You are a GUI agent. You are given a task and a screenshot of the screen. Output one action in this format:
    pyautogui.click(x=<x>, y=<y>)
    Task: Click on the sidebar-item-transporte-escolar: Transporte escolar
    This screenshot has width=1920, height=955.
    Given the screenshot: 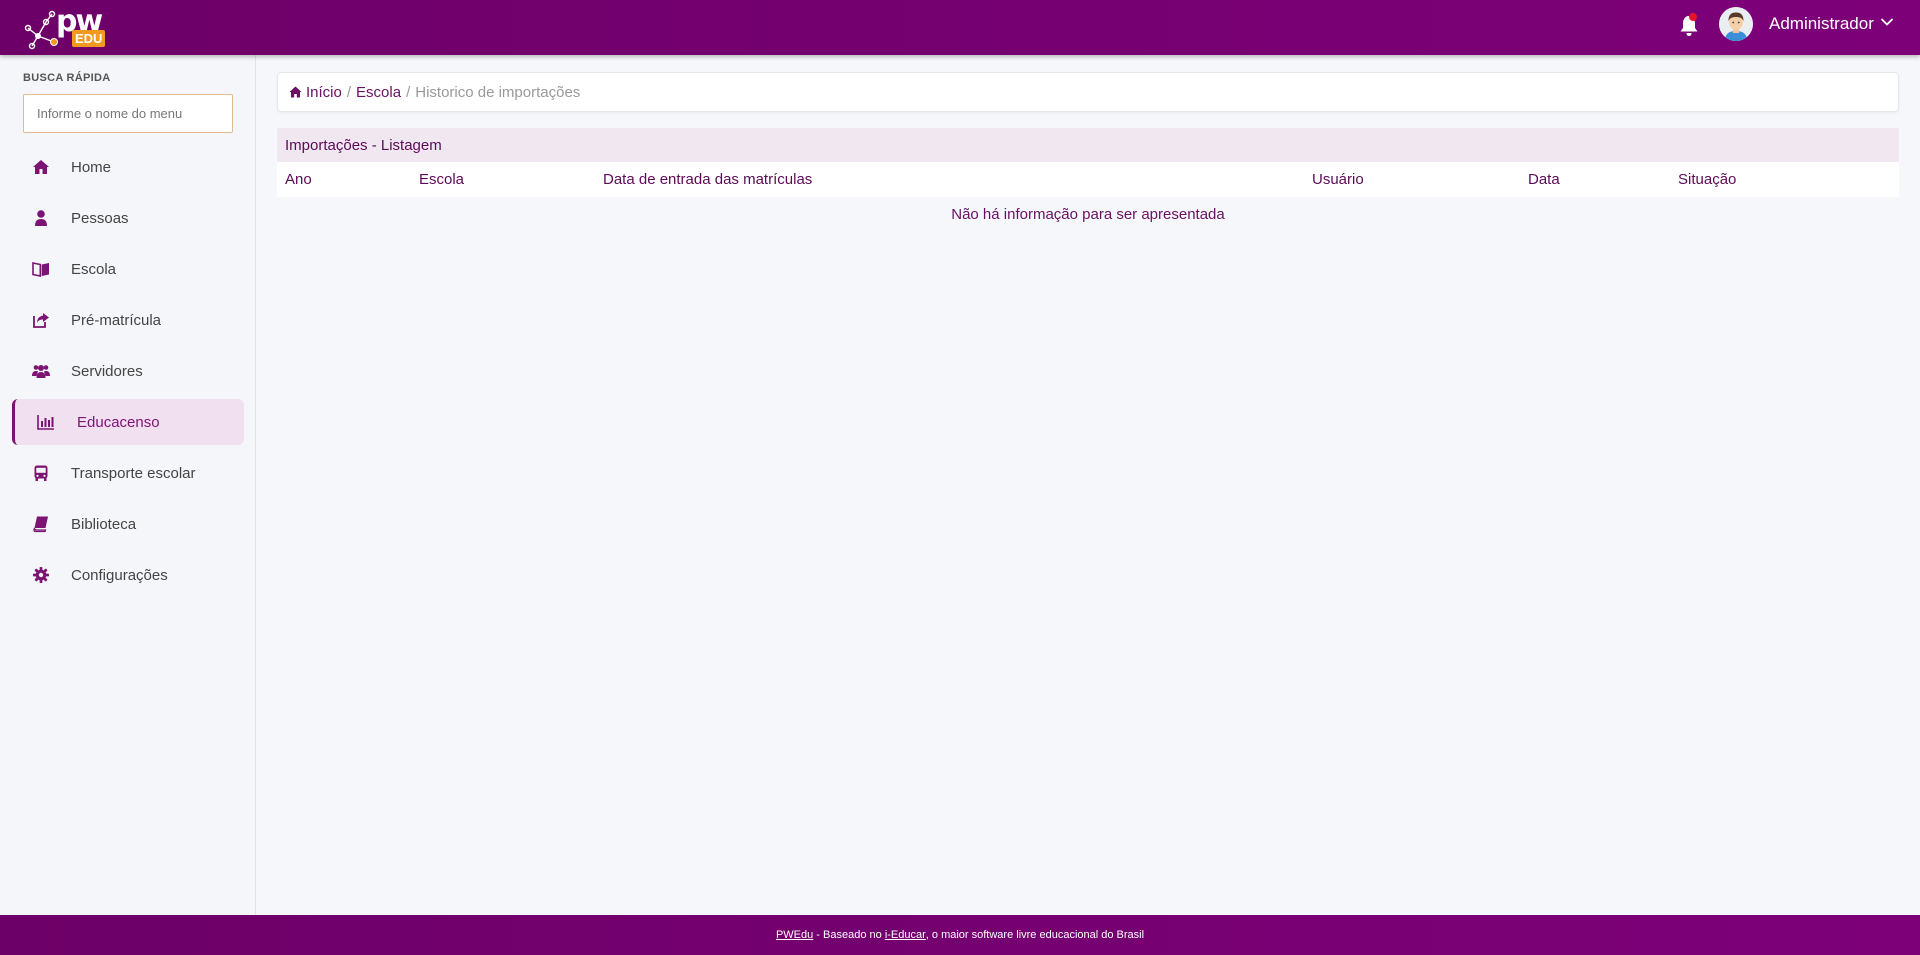 What is the action you would take?
    pyautogui.click(x=128, y=473)
    